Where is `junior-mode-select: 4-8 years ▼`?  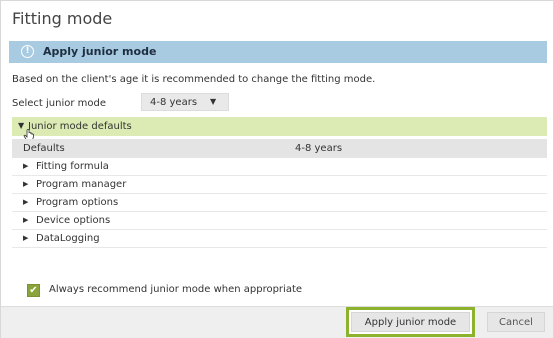 junior-mode-select: 4-8 years ▼ is located at coordinates (185, 102).